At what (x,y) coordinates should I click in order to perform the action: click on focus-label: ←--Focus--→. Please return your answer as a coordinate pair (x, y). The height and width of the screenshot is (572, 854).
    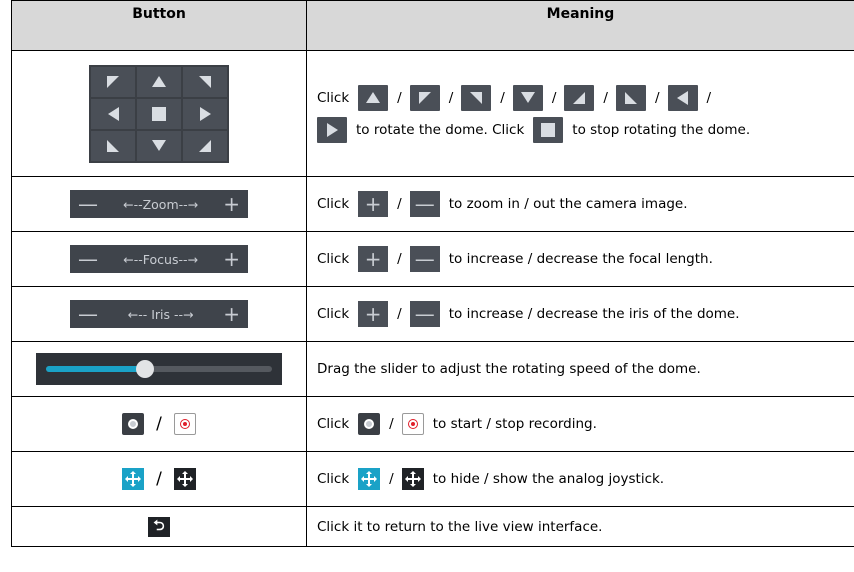
    Looking at the image, I should click on (160, 259).